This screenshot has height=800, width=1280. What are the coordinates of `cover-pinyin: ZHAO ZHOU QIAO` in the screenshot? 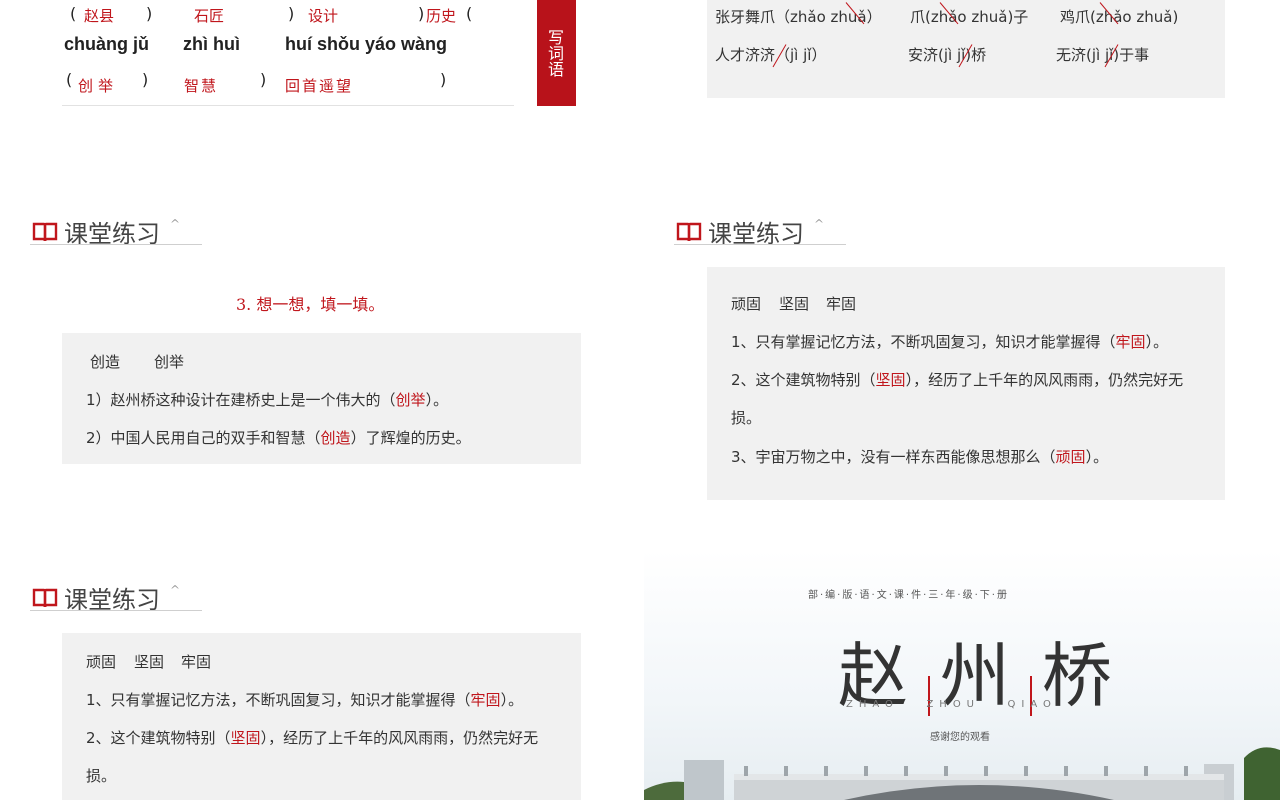 It's located at (951, 704).